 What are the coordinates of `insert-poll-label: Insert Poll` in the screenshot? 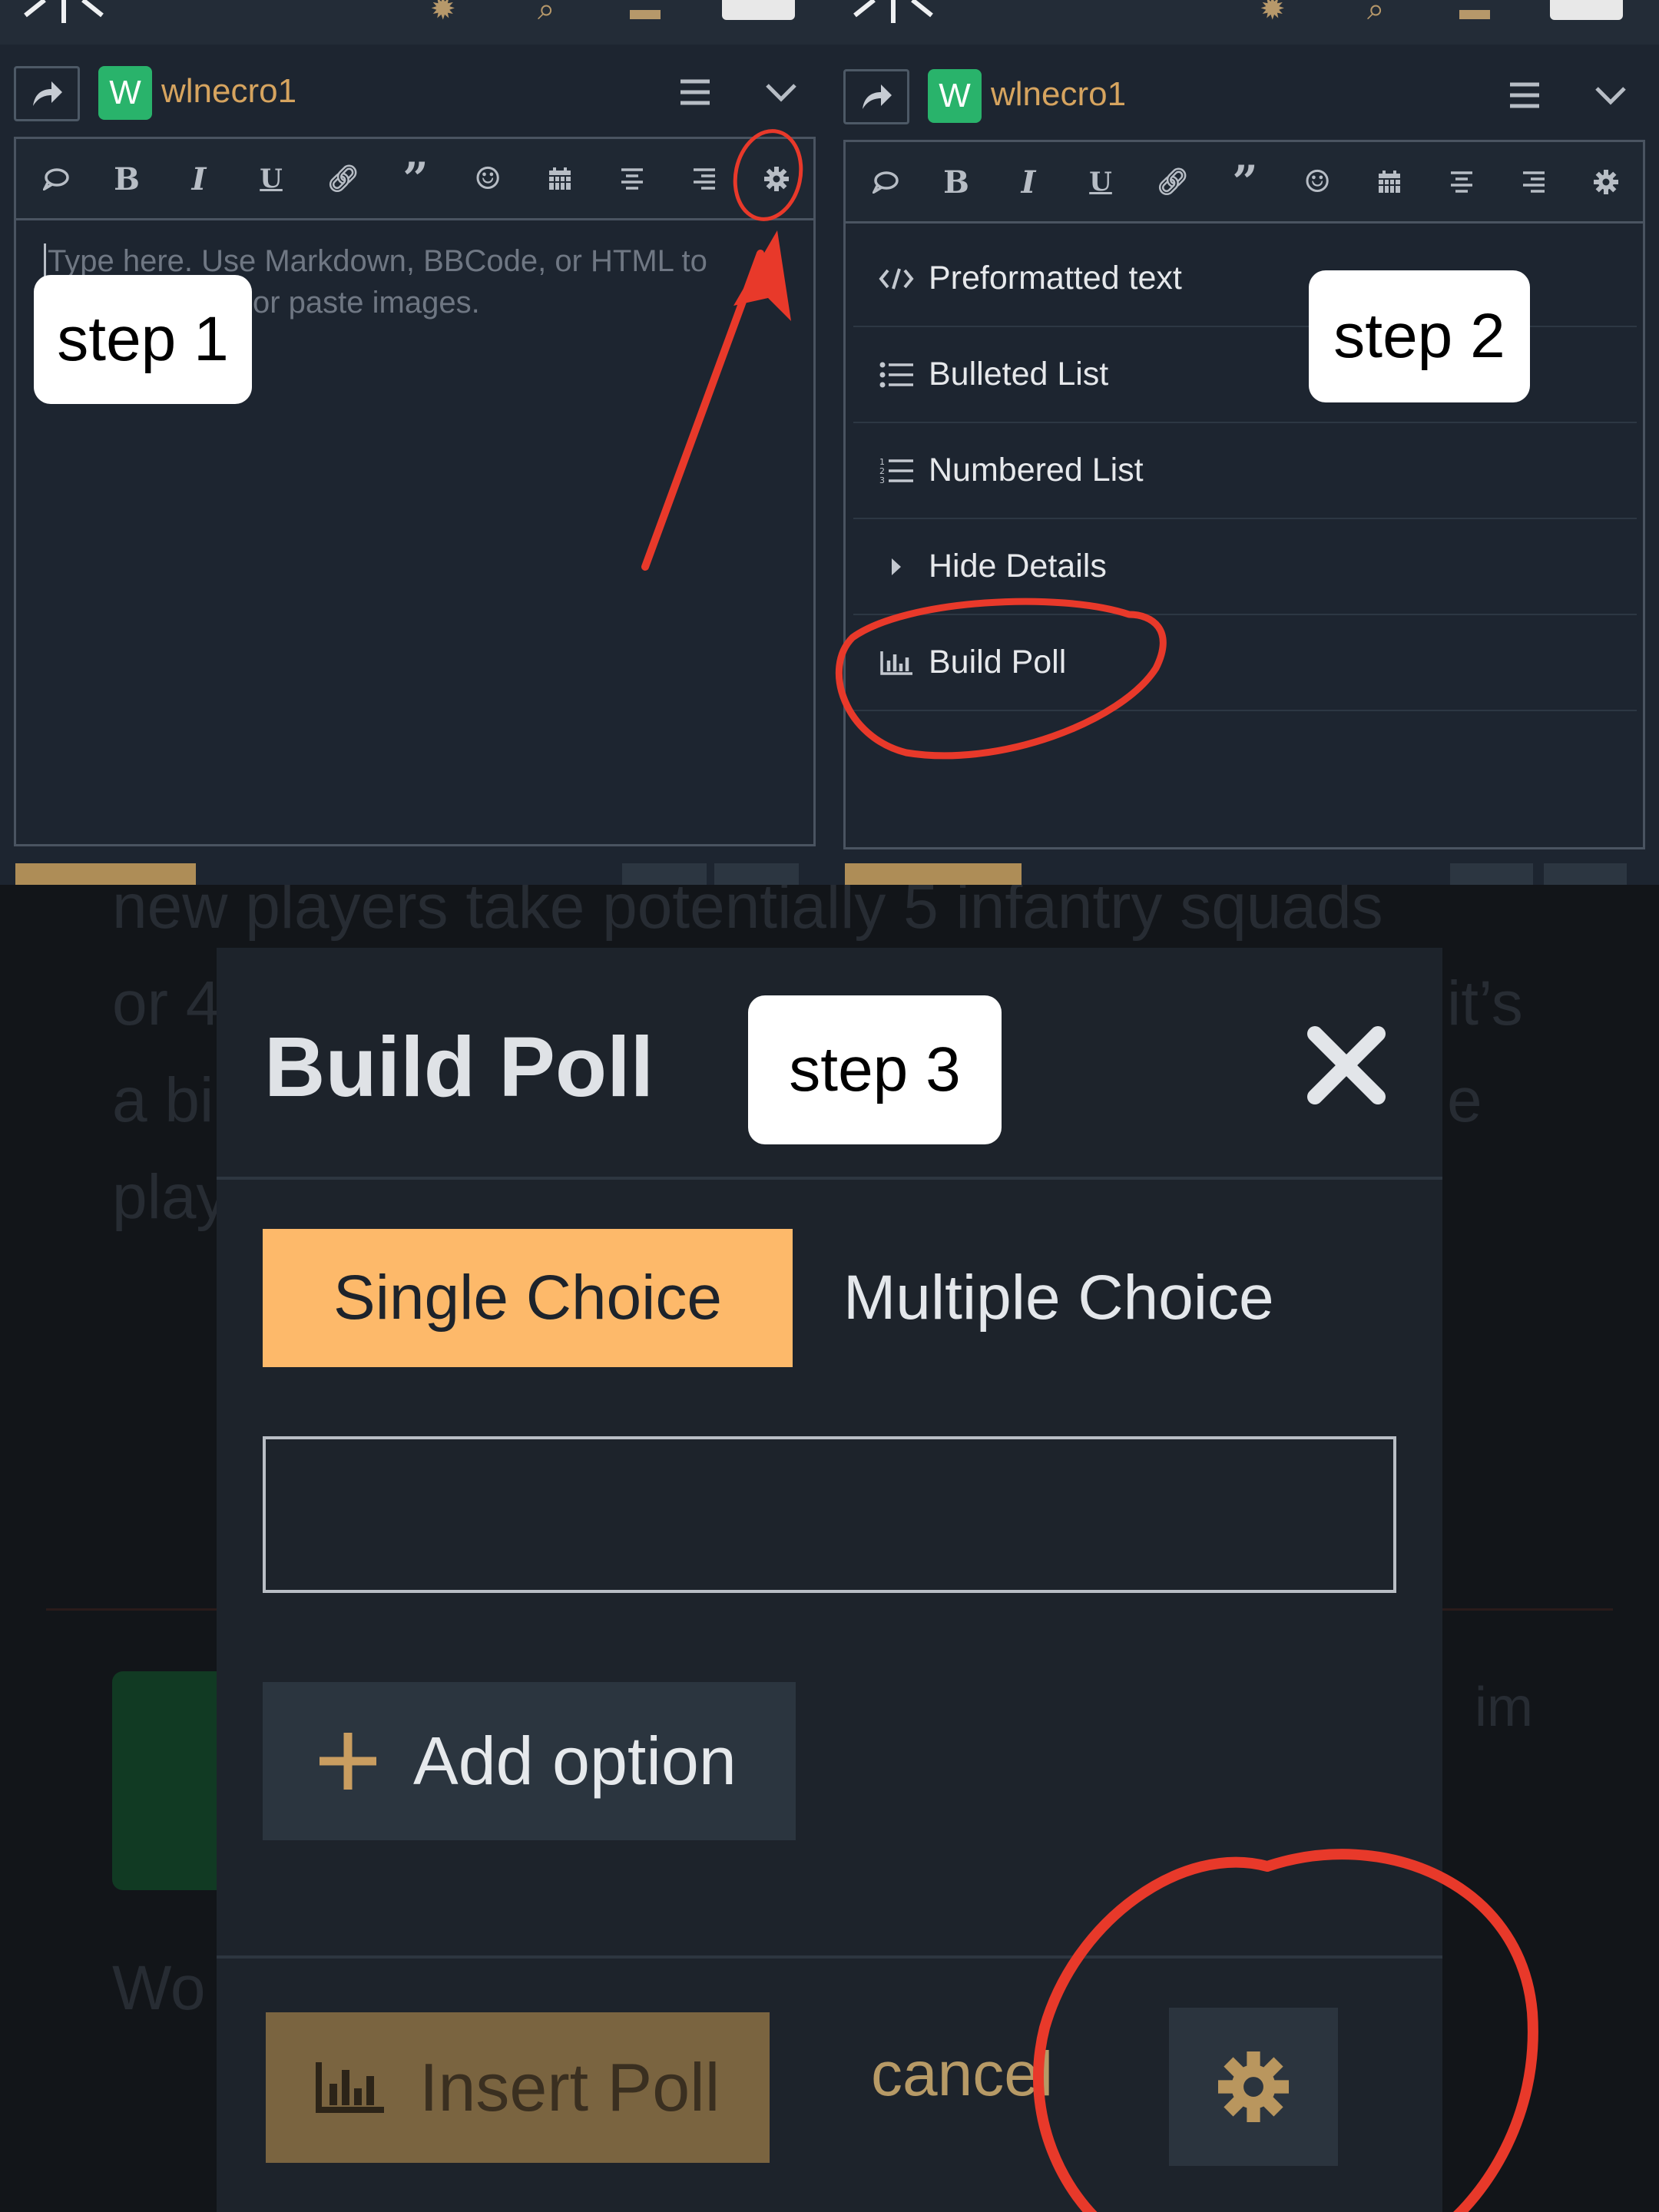 It's located at (570, 2087).